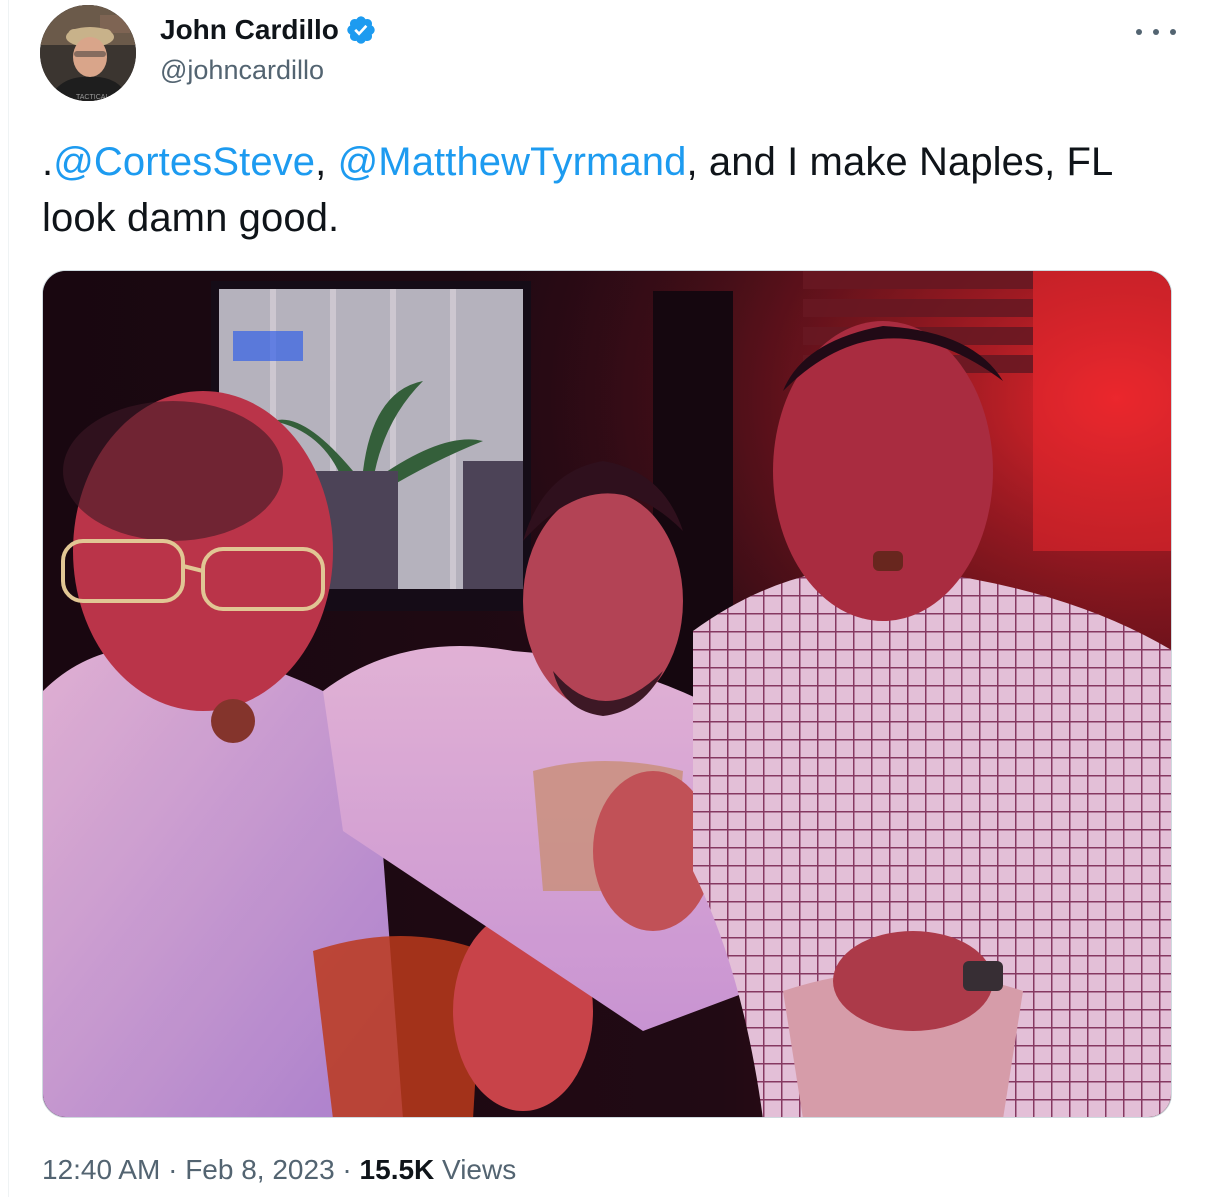 Image resolution: width=1226 pixels, height=1197 pixels. I want to click on avatar-image: TACTICAL, so click(88, 53).